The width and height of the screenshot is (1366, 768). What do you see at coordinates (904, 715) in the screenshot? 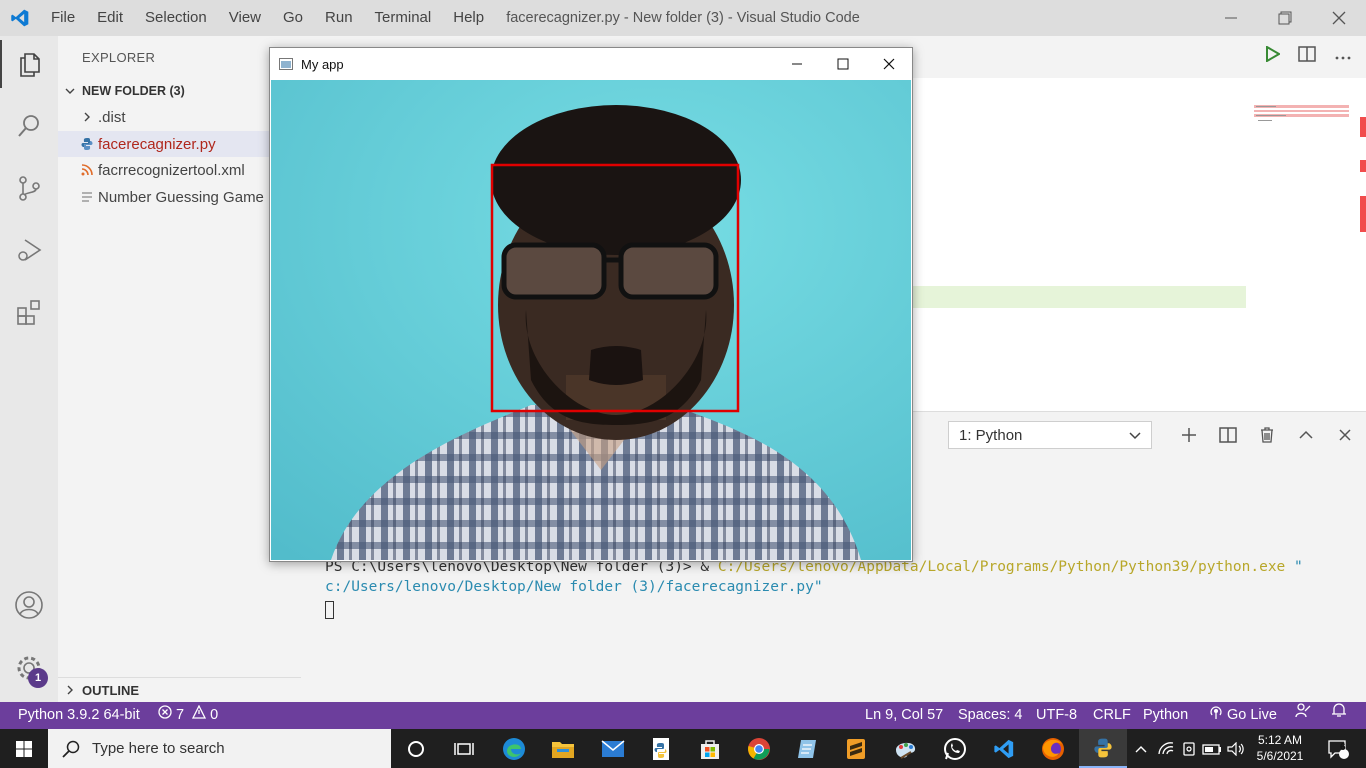
I see `cursor-position: Ln 9, Col 57` at bounding box center [904, 715].